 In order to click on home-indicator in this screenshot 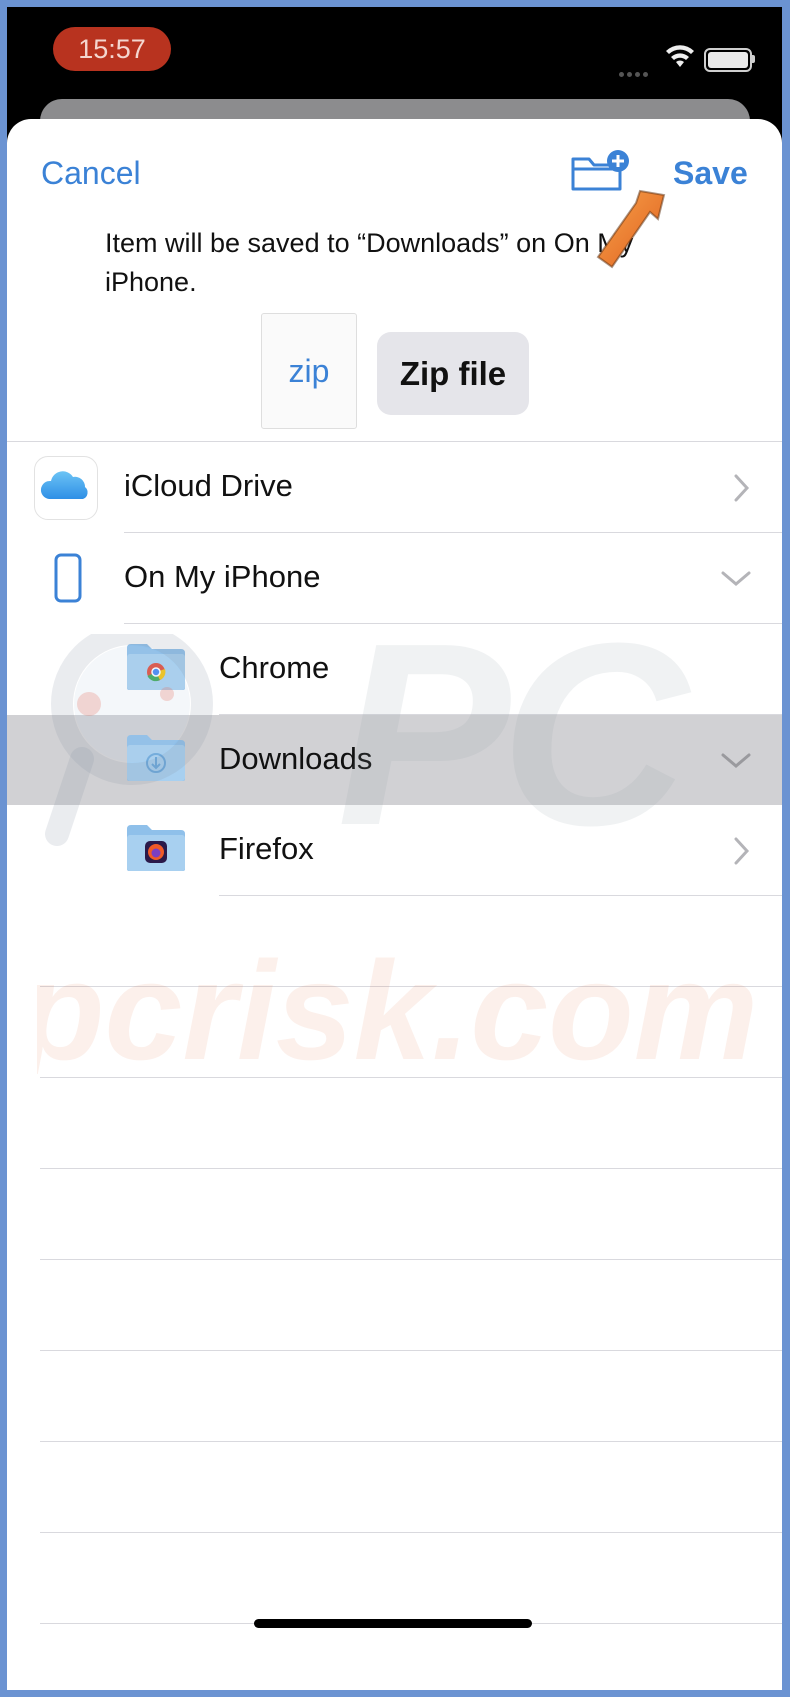, I will do `click(393, 1623)`.